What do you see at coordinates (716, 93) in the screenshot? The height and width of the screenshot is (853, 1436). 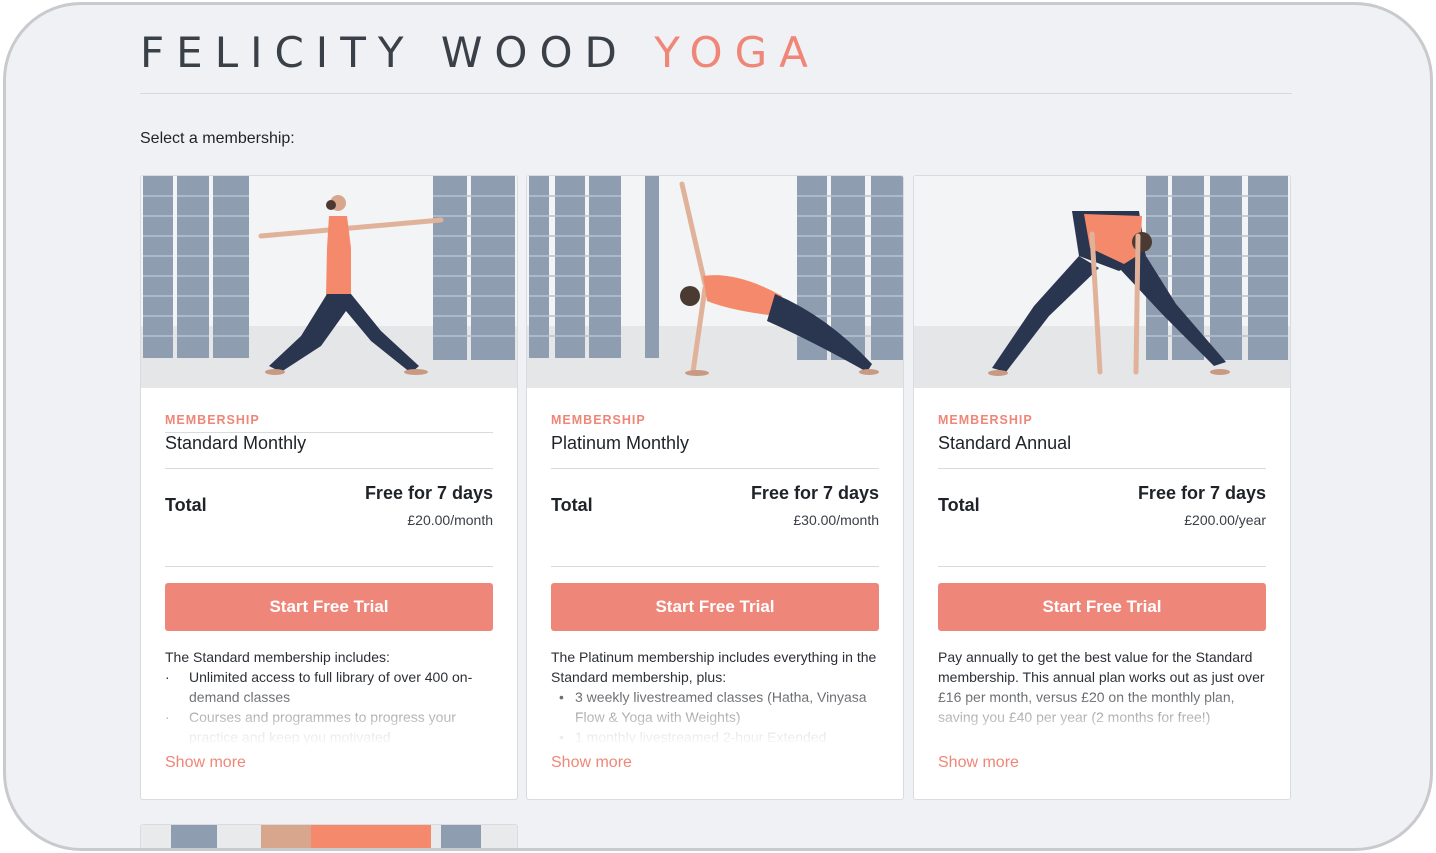 I see `header-divider` at bounding box center [716, 93].